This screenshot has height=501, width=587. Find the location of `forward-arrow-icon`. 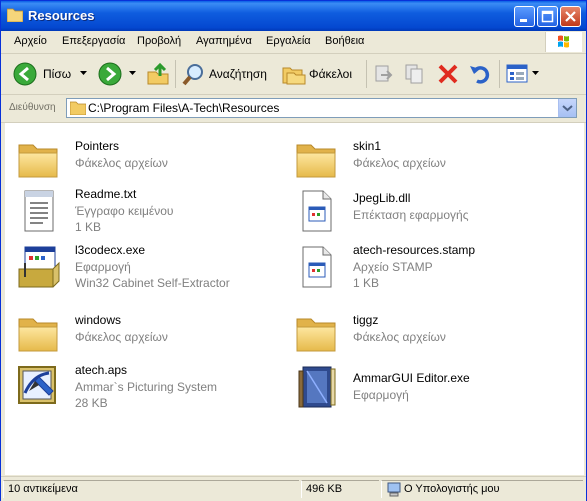

forward-arrow-icon is located at coordinates (110, 74).